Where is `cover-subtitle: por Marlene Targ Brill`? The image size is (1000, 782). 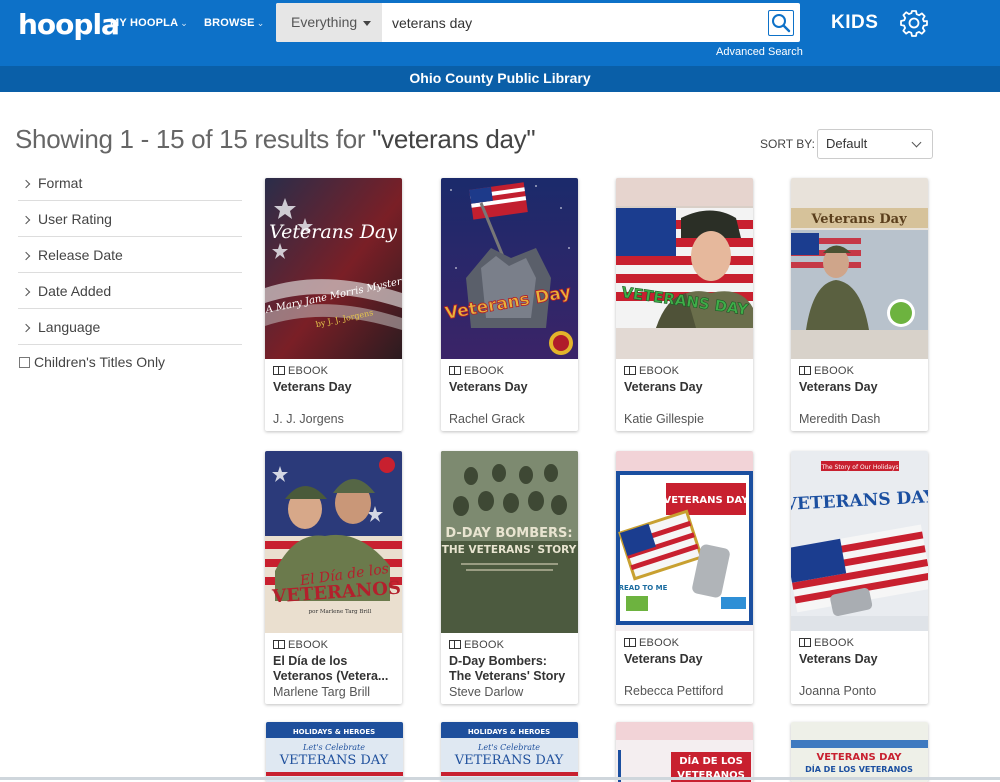 cover-subtitle: por Marlene Targ Brill is located at coordinates (340, 612).